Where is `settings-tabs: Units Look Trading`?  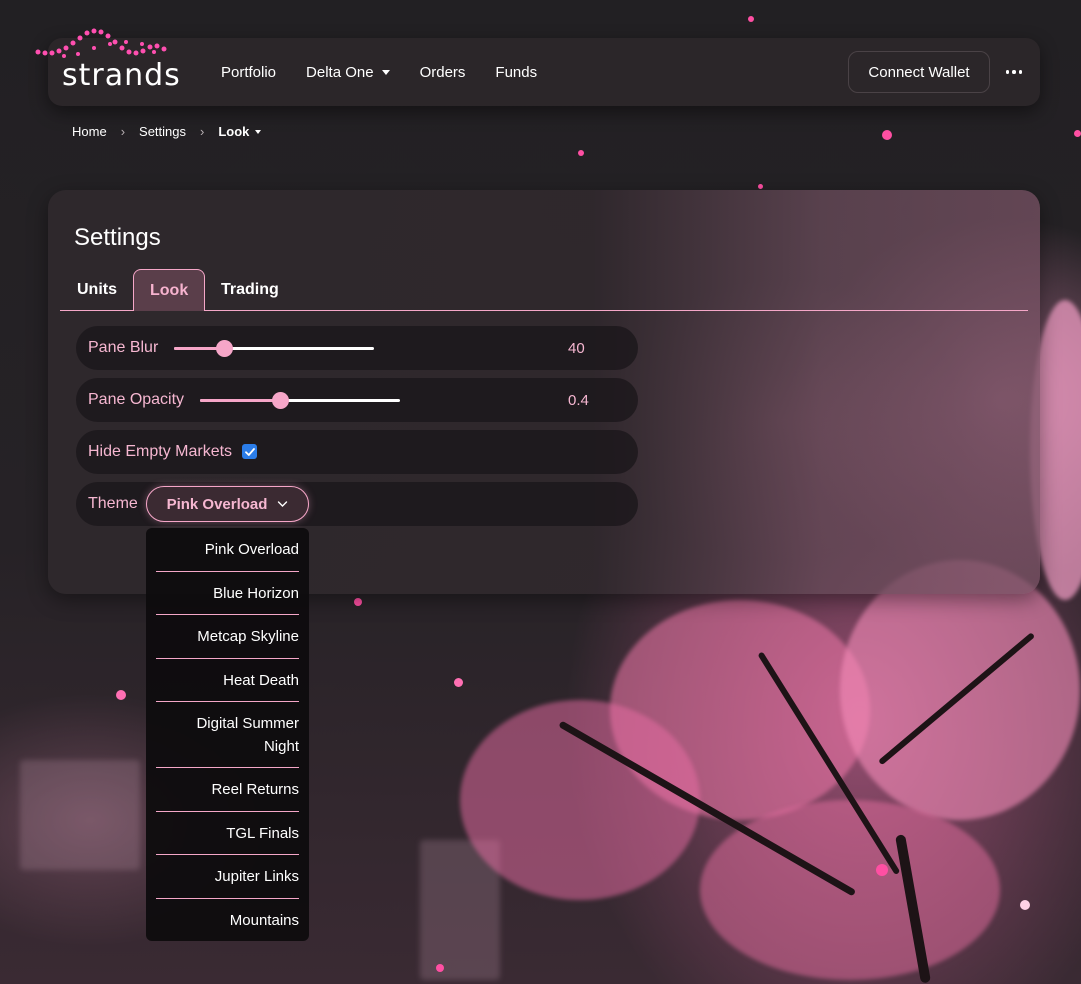 settings-tabs: Units Look Trading is located at coordinates (544, 290).